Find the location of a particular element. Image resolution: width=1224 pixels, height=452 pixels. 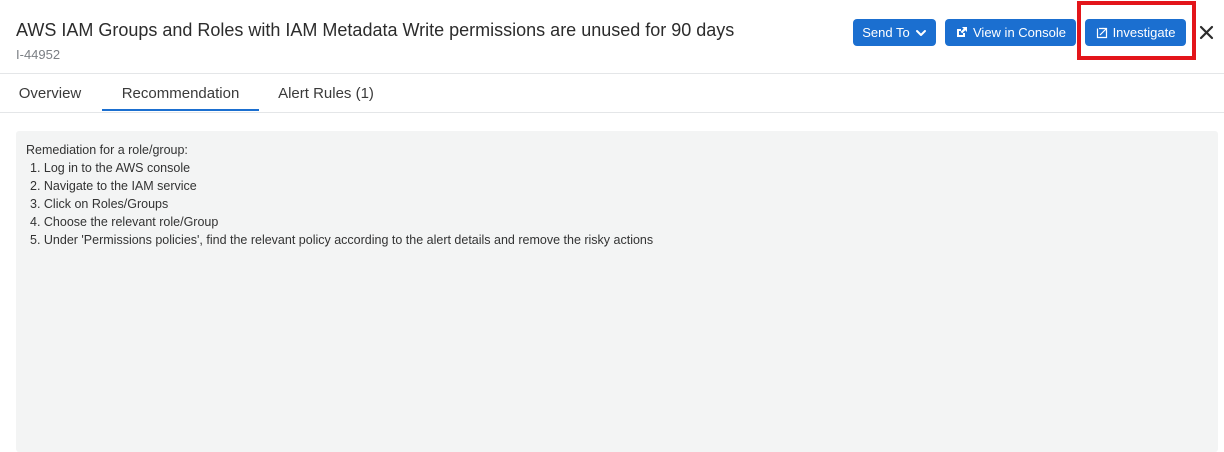

view-in-console-button: View in Console is located at coordinates (1010, 32).